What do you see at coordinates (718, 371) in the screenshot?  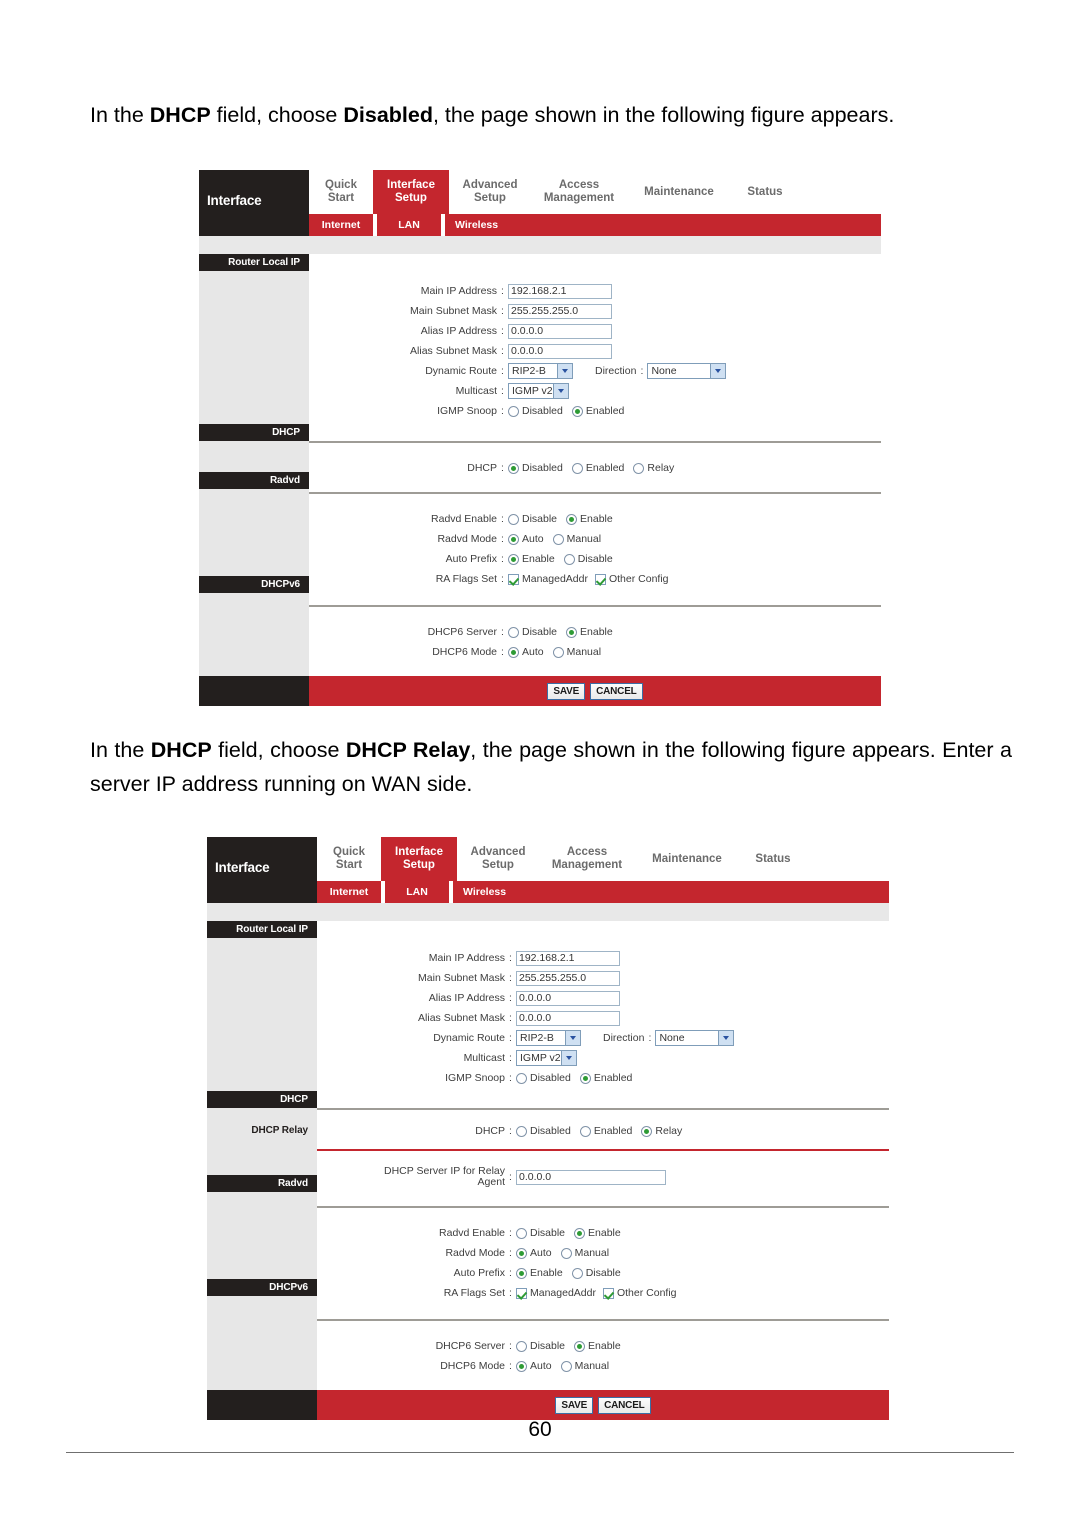 I see `chevron-down-icon` at bounding box center [718, 371].